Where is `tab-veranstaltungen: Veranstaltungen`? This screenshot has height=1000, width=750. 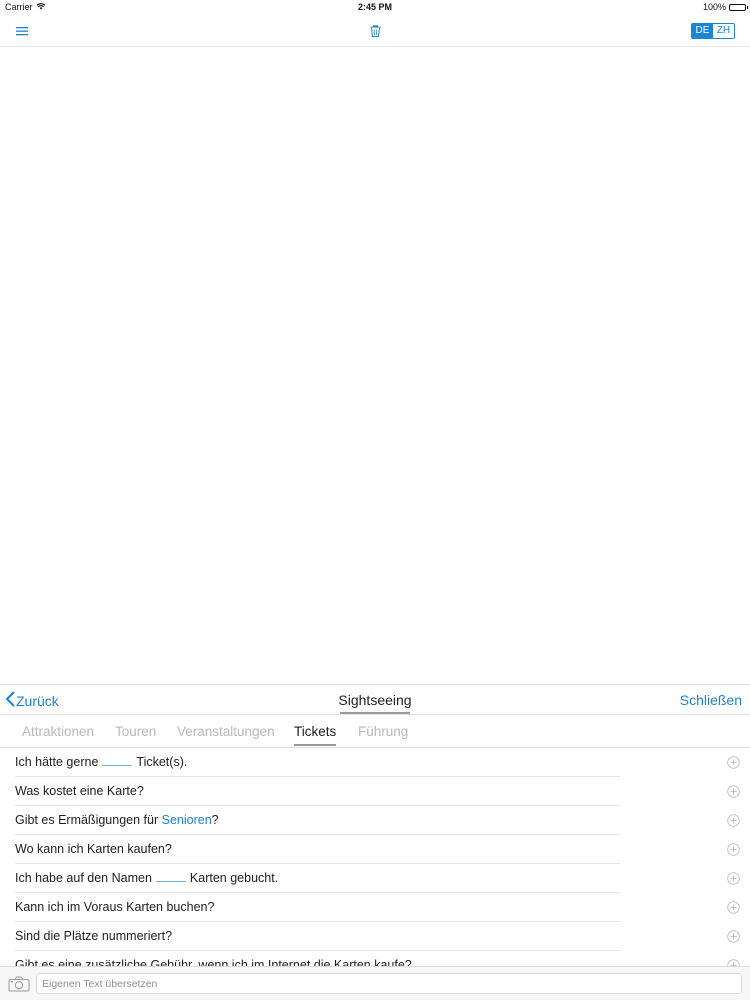
tab-veranstaltungen: Veranstaltungen is located at coordinates (226, 731).